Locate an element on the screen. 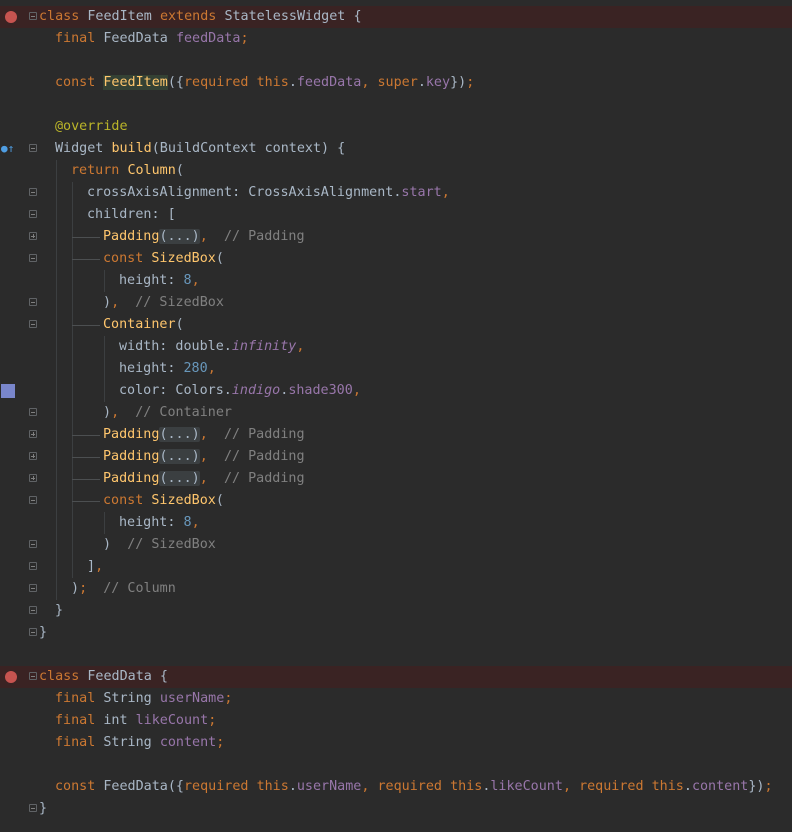 The image size is (792, 832). code-line: @override is located at coordinates (396, 127).